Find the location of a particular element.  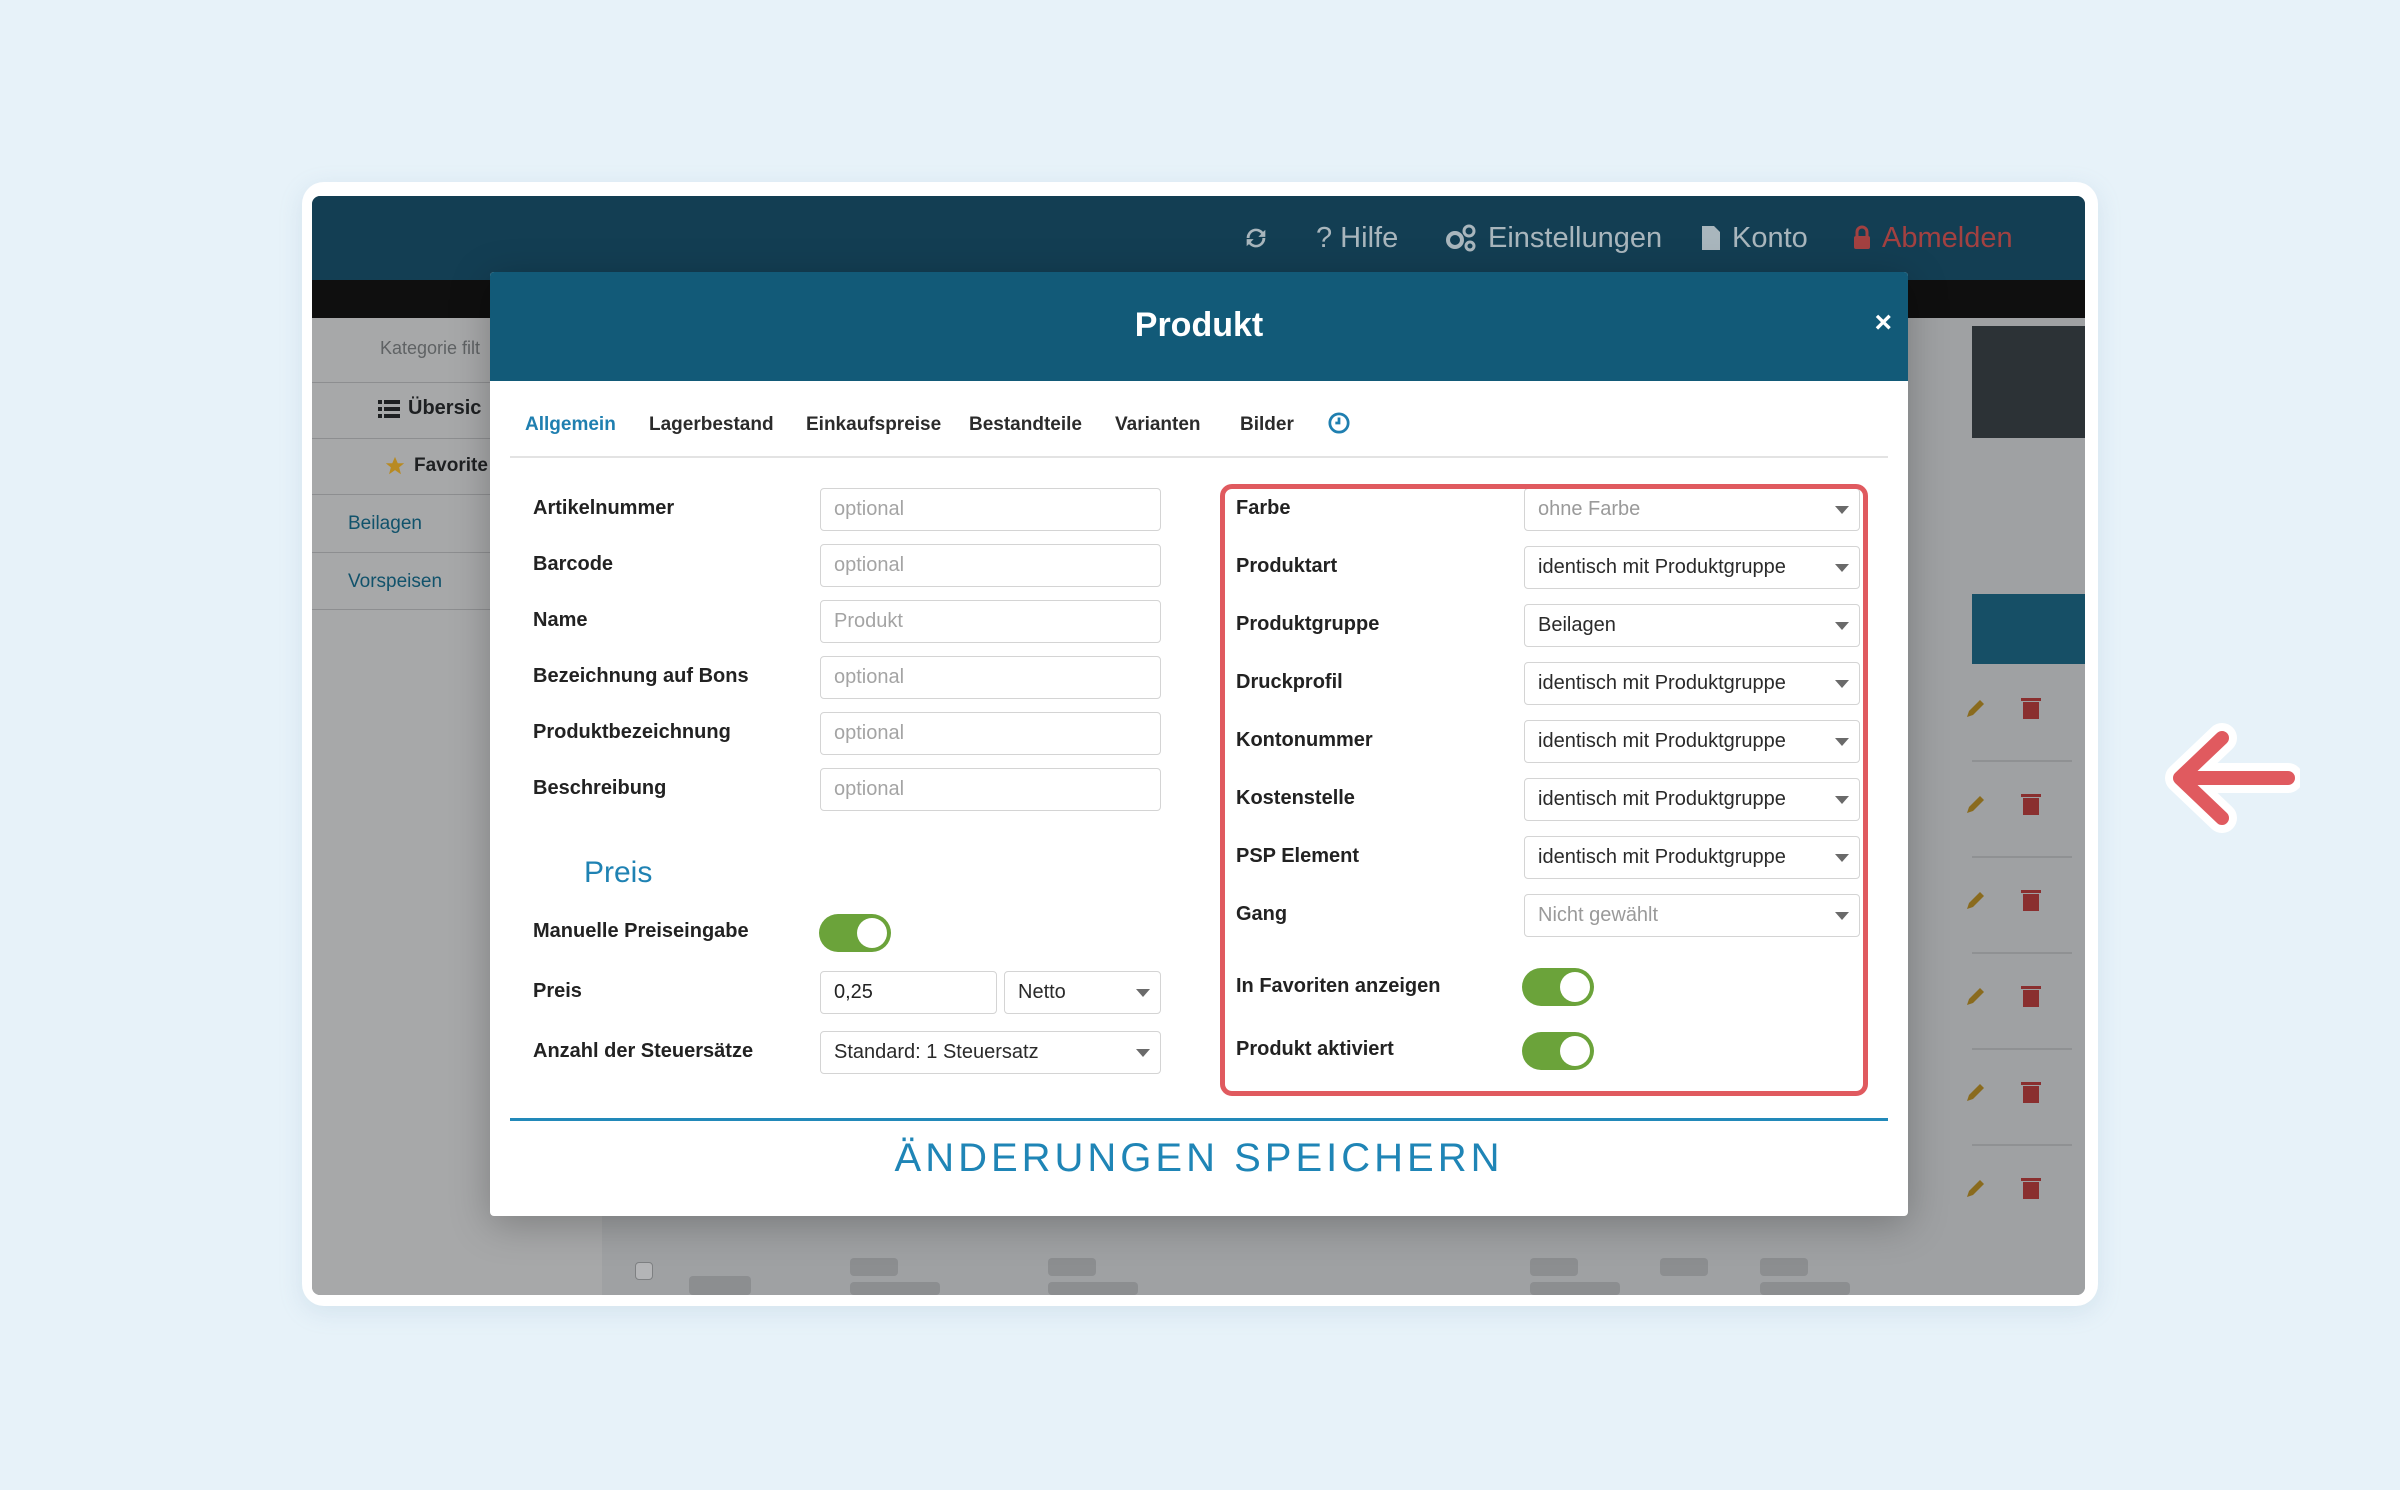

row-checkbox is located at coordinates (644, 1271).